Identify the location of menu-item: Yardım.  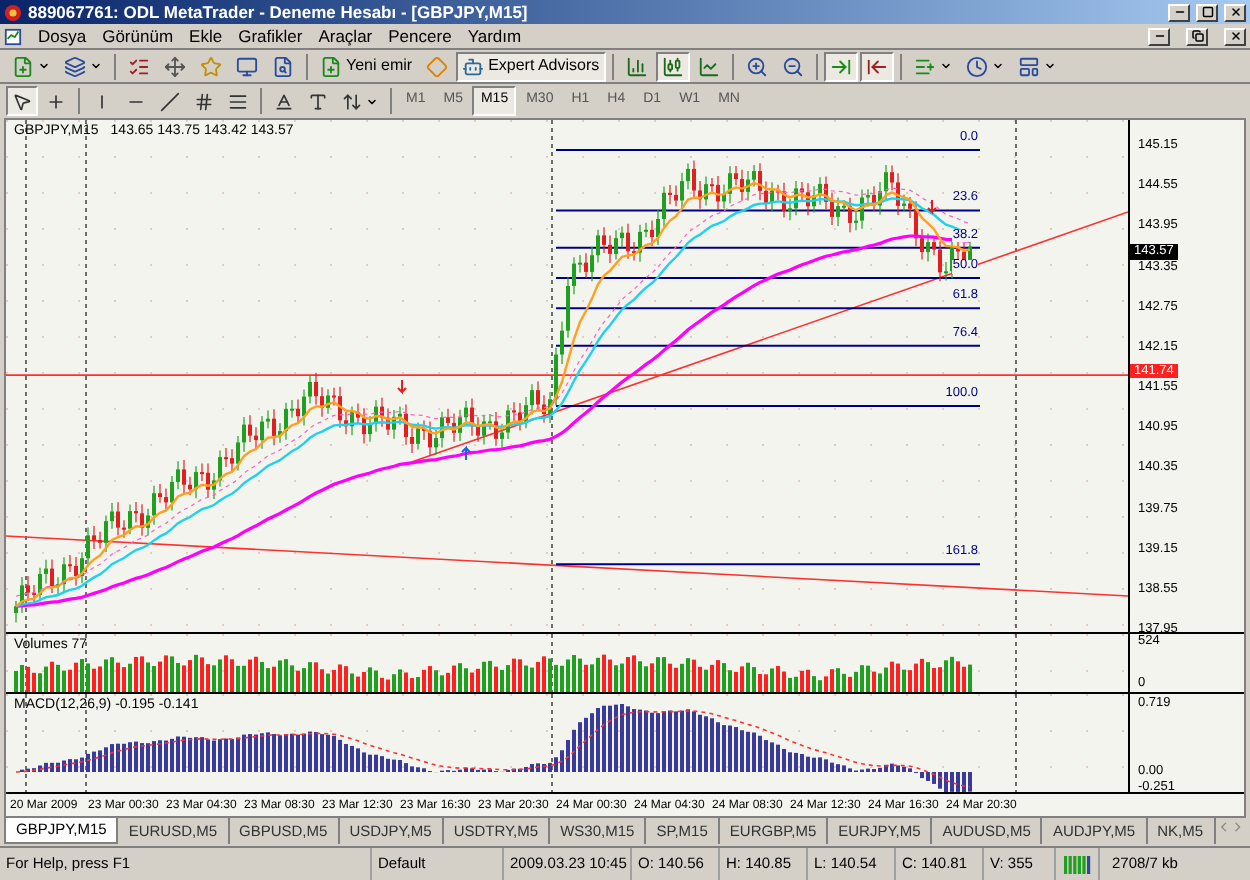
(494, 36).